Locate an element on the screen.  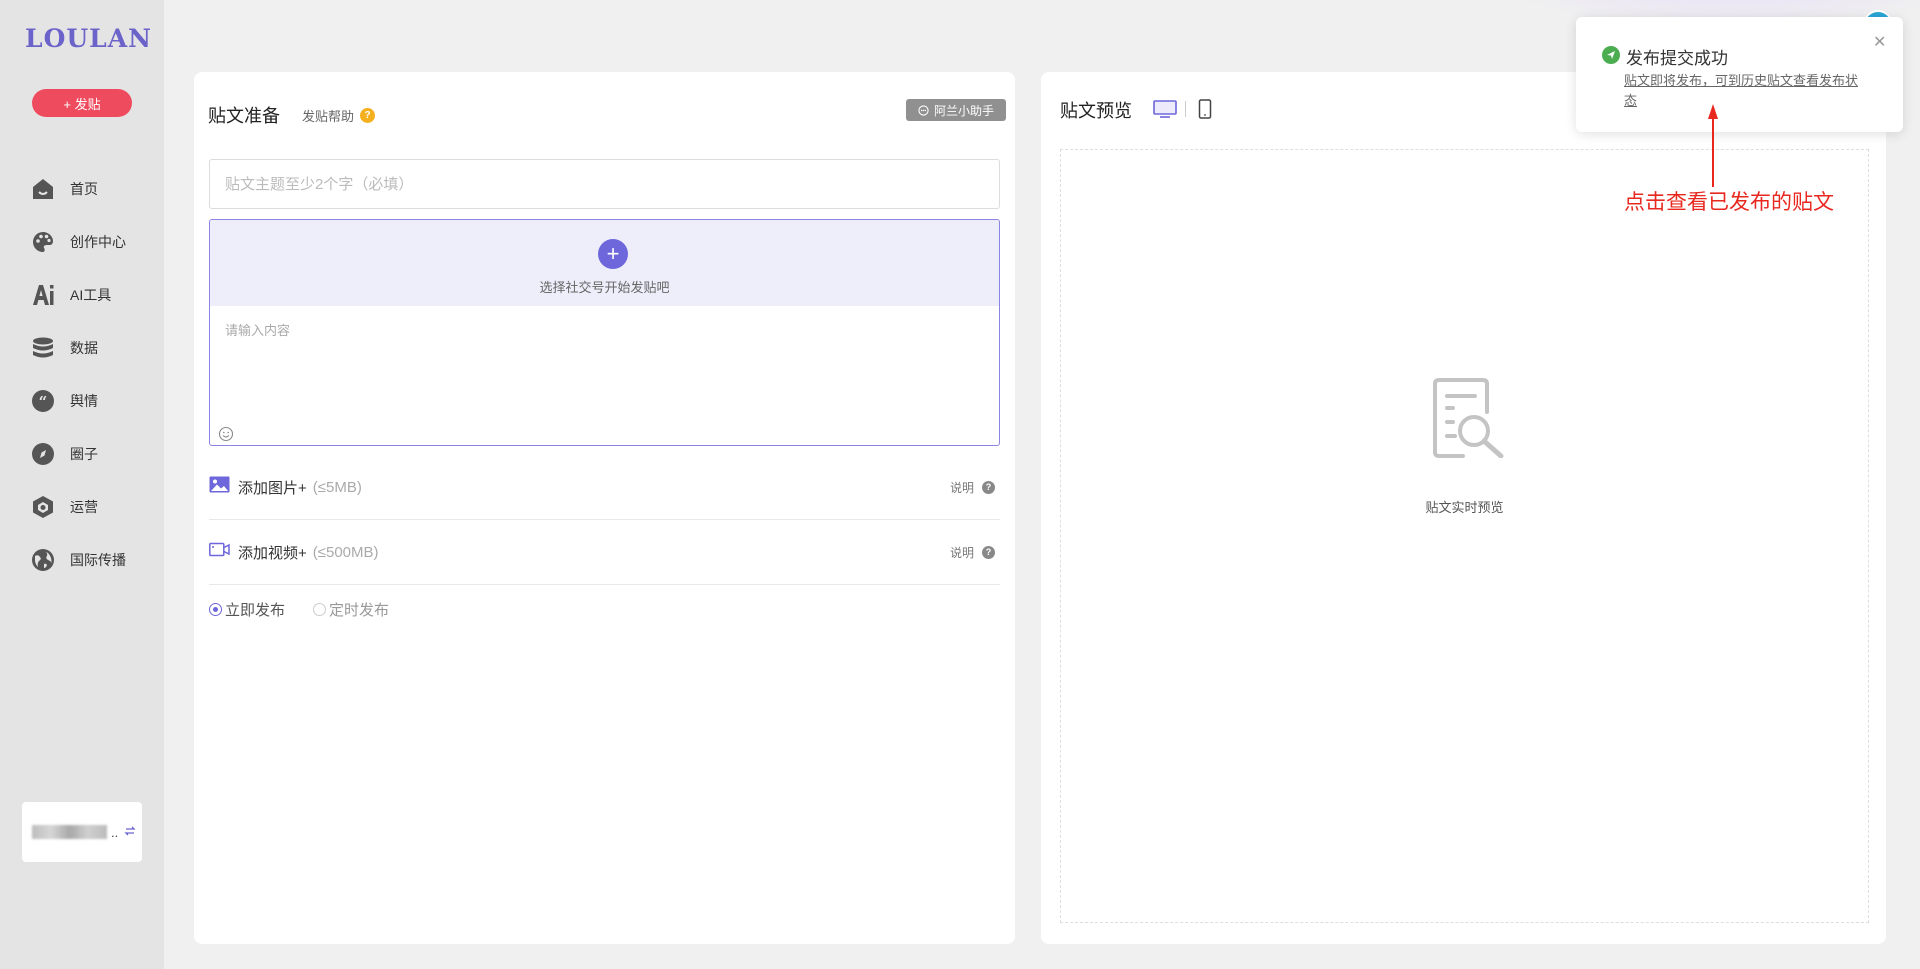
post-content-input is located at coordinates (604, 366).